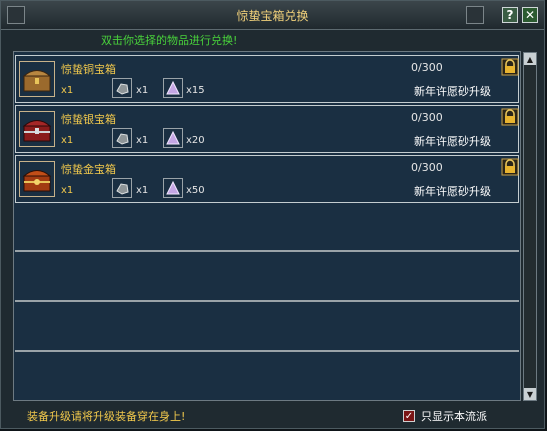 This screenshot has width=547, height=431. What do you see at coordinates (88, 119) in the screenshot?
I see `item-name: 惊蛰银宝箱` at bounding box center [88, 119].